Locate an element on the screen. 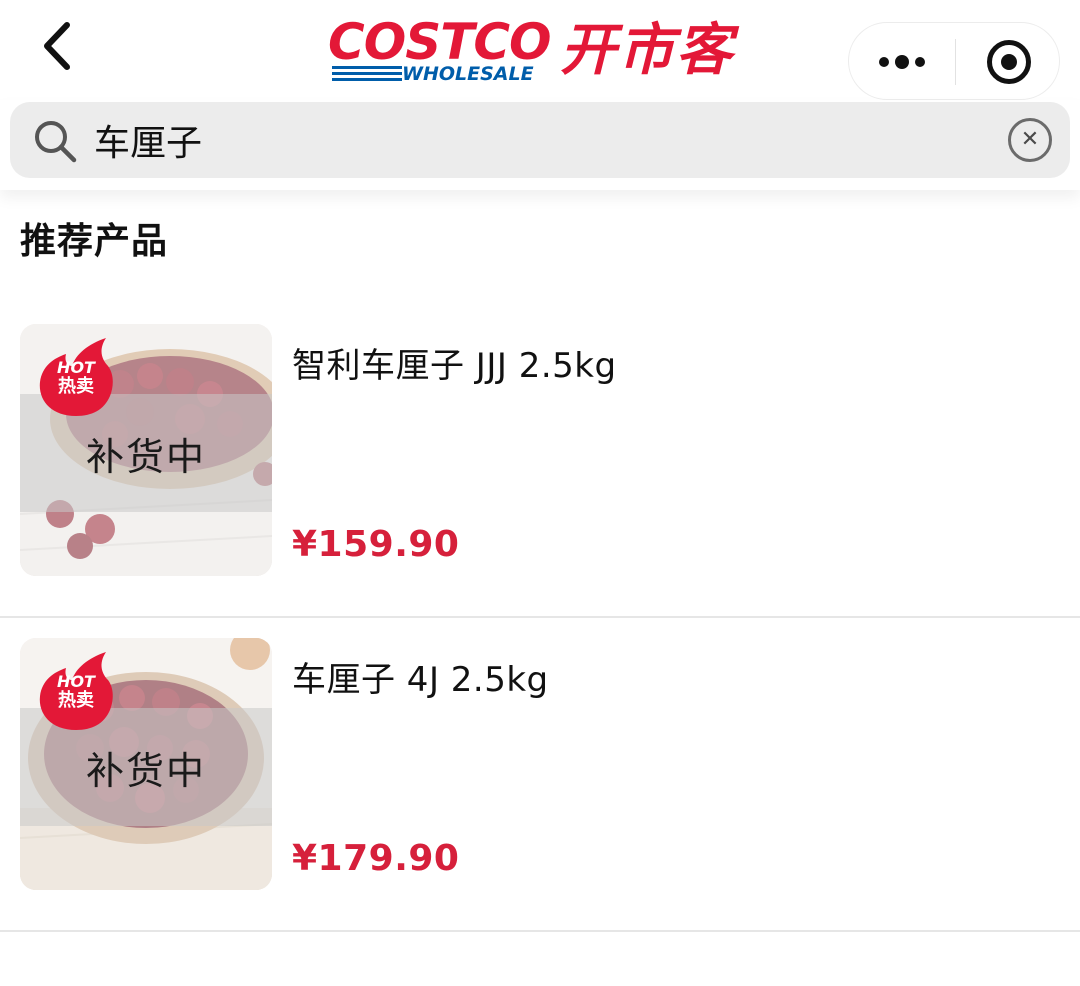 This screenshot has width=1080, height=986. mini-program-capsule is located at coordinates (954, 61).